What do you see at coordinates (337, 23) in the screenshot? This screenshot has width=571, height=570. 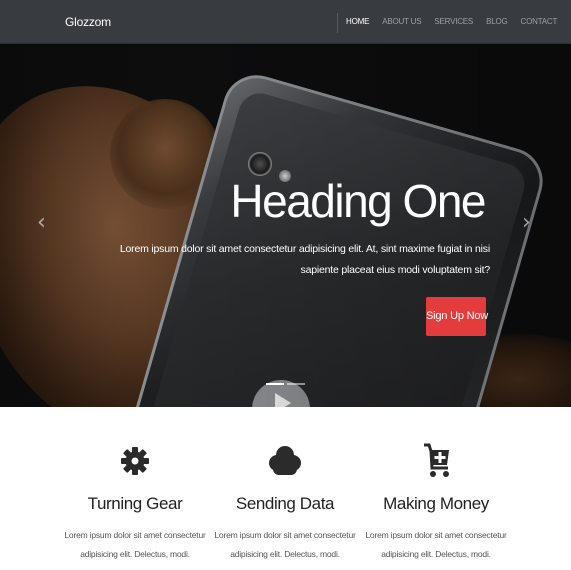 I see `nav-divider` at bounding box center [337, 23].